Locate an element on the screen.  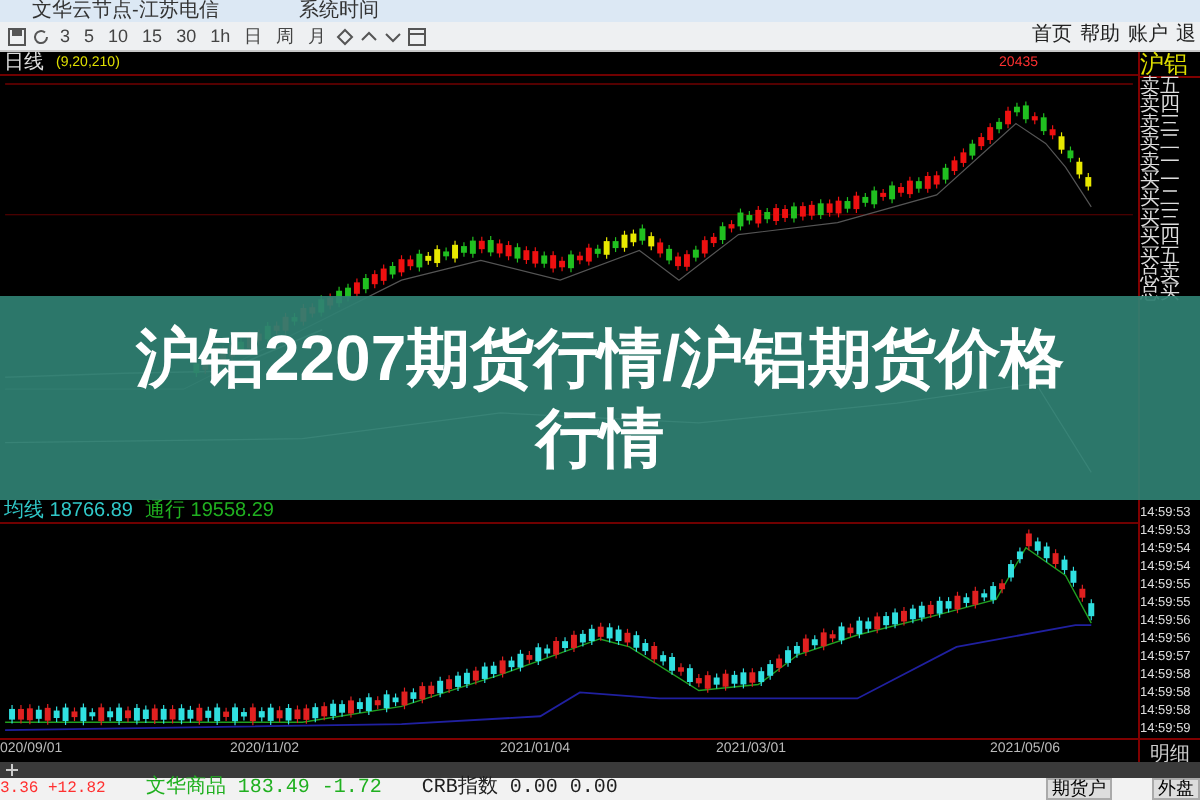
quote-level-label: 卖三 is located at coordinates (1161, 125).